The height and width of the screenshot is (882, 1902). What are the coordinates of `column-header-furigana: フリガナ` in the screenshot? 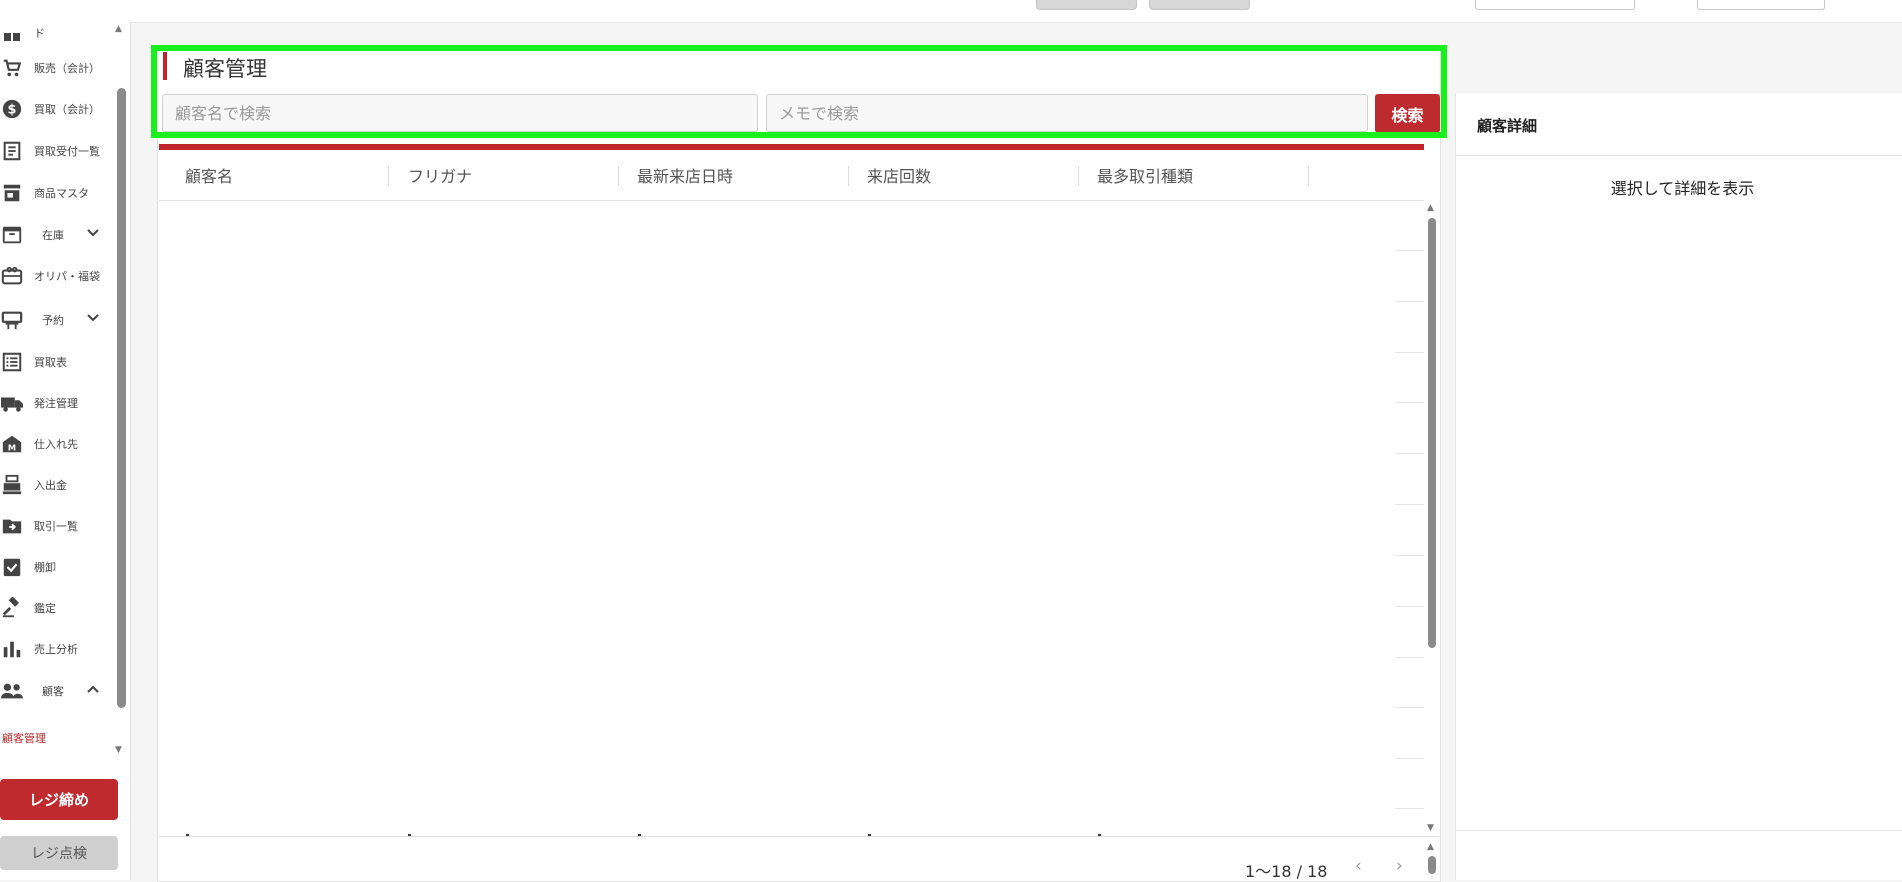 It's located at (440, 175).